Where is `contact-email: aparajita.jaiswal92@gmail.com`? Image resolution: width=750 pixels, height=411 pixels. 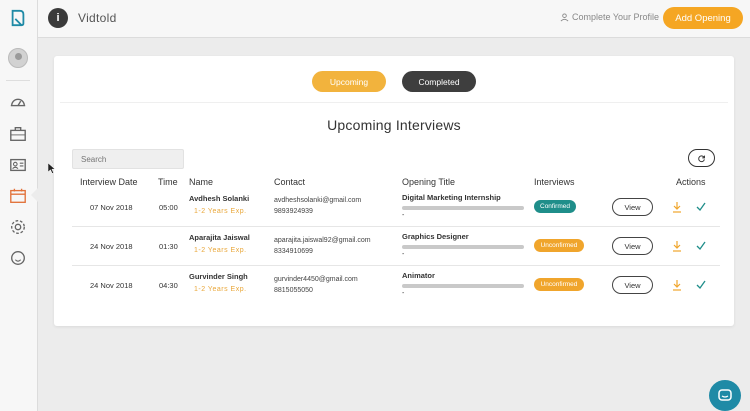
contact-email: aparajita.jaiswal92@gmail.com is located at coordinates (322, 241).